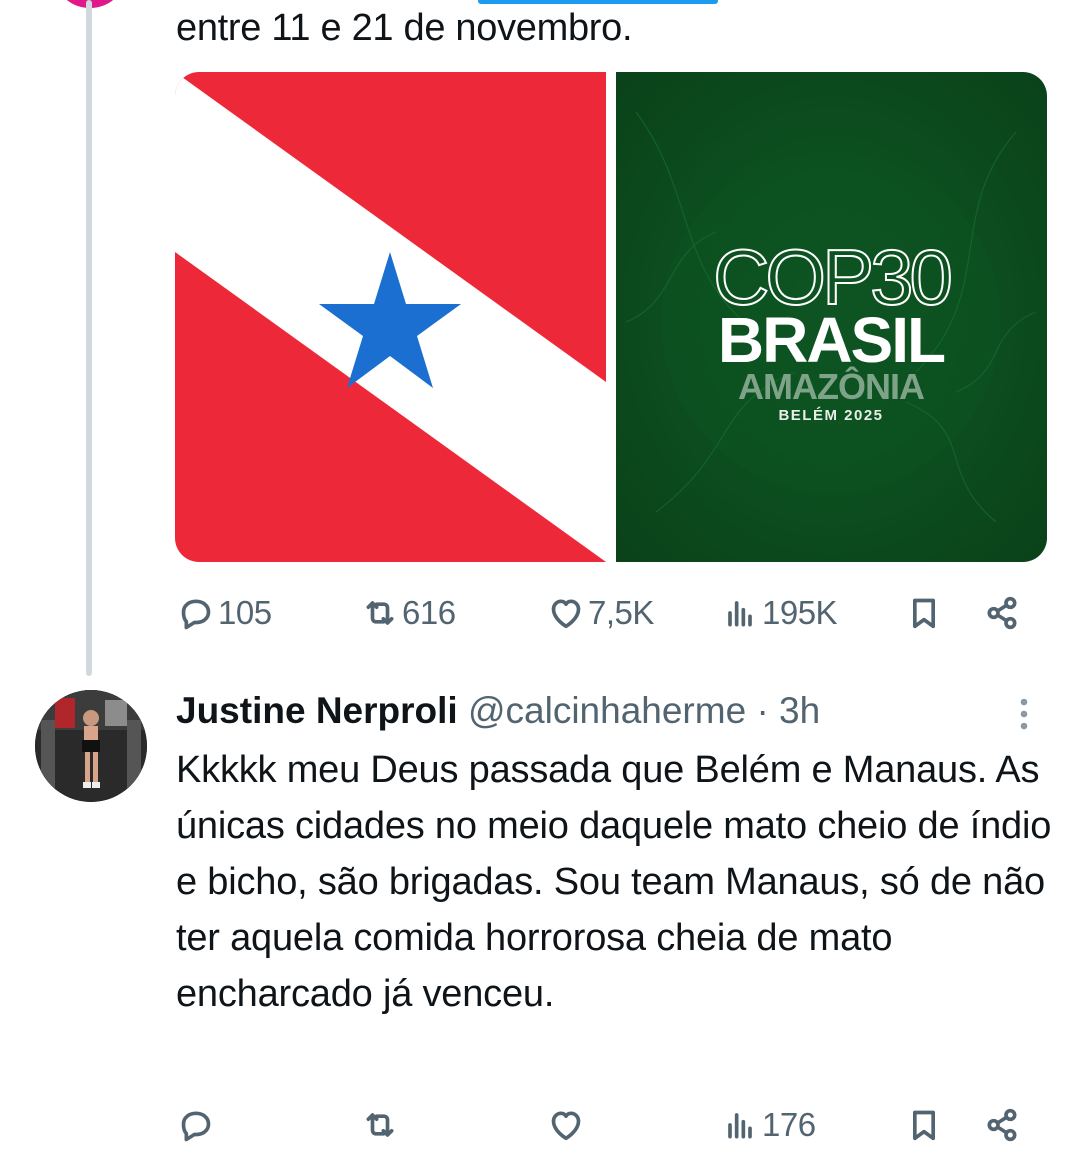  I want to click on views-button: 195K, so click(779, 613).